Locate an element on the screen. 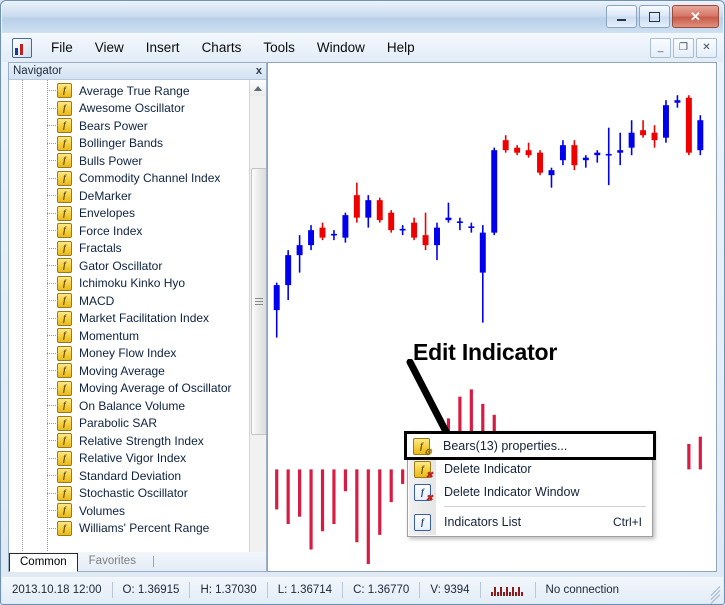 This screenshot has width=725, height=605. status-datetime: 2013.10.18 12:00 is located at coordinates (57, 590).